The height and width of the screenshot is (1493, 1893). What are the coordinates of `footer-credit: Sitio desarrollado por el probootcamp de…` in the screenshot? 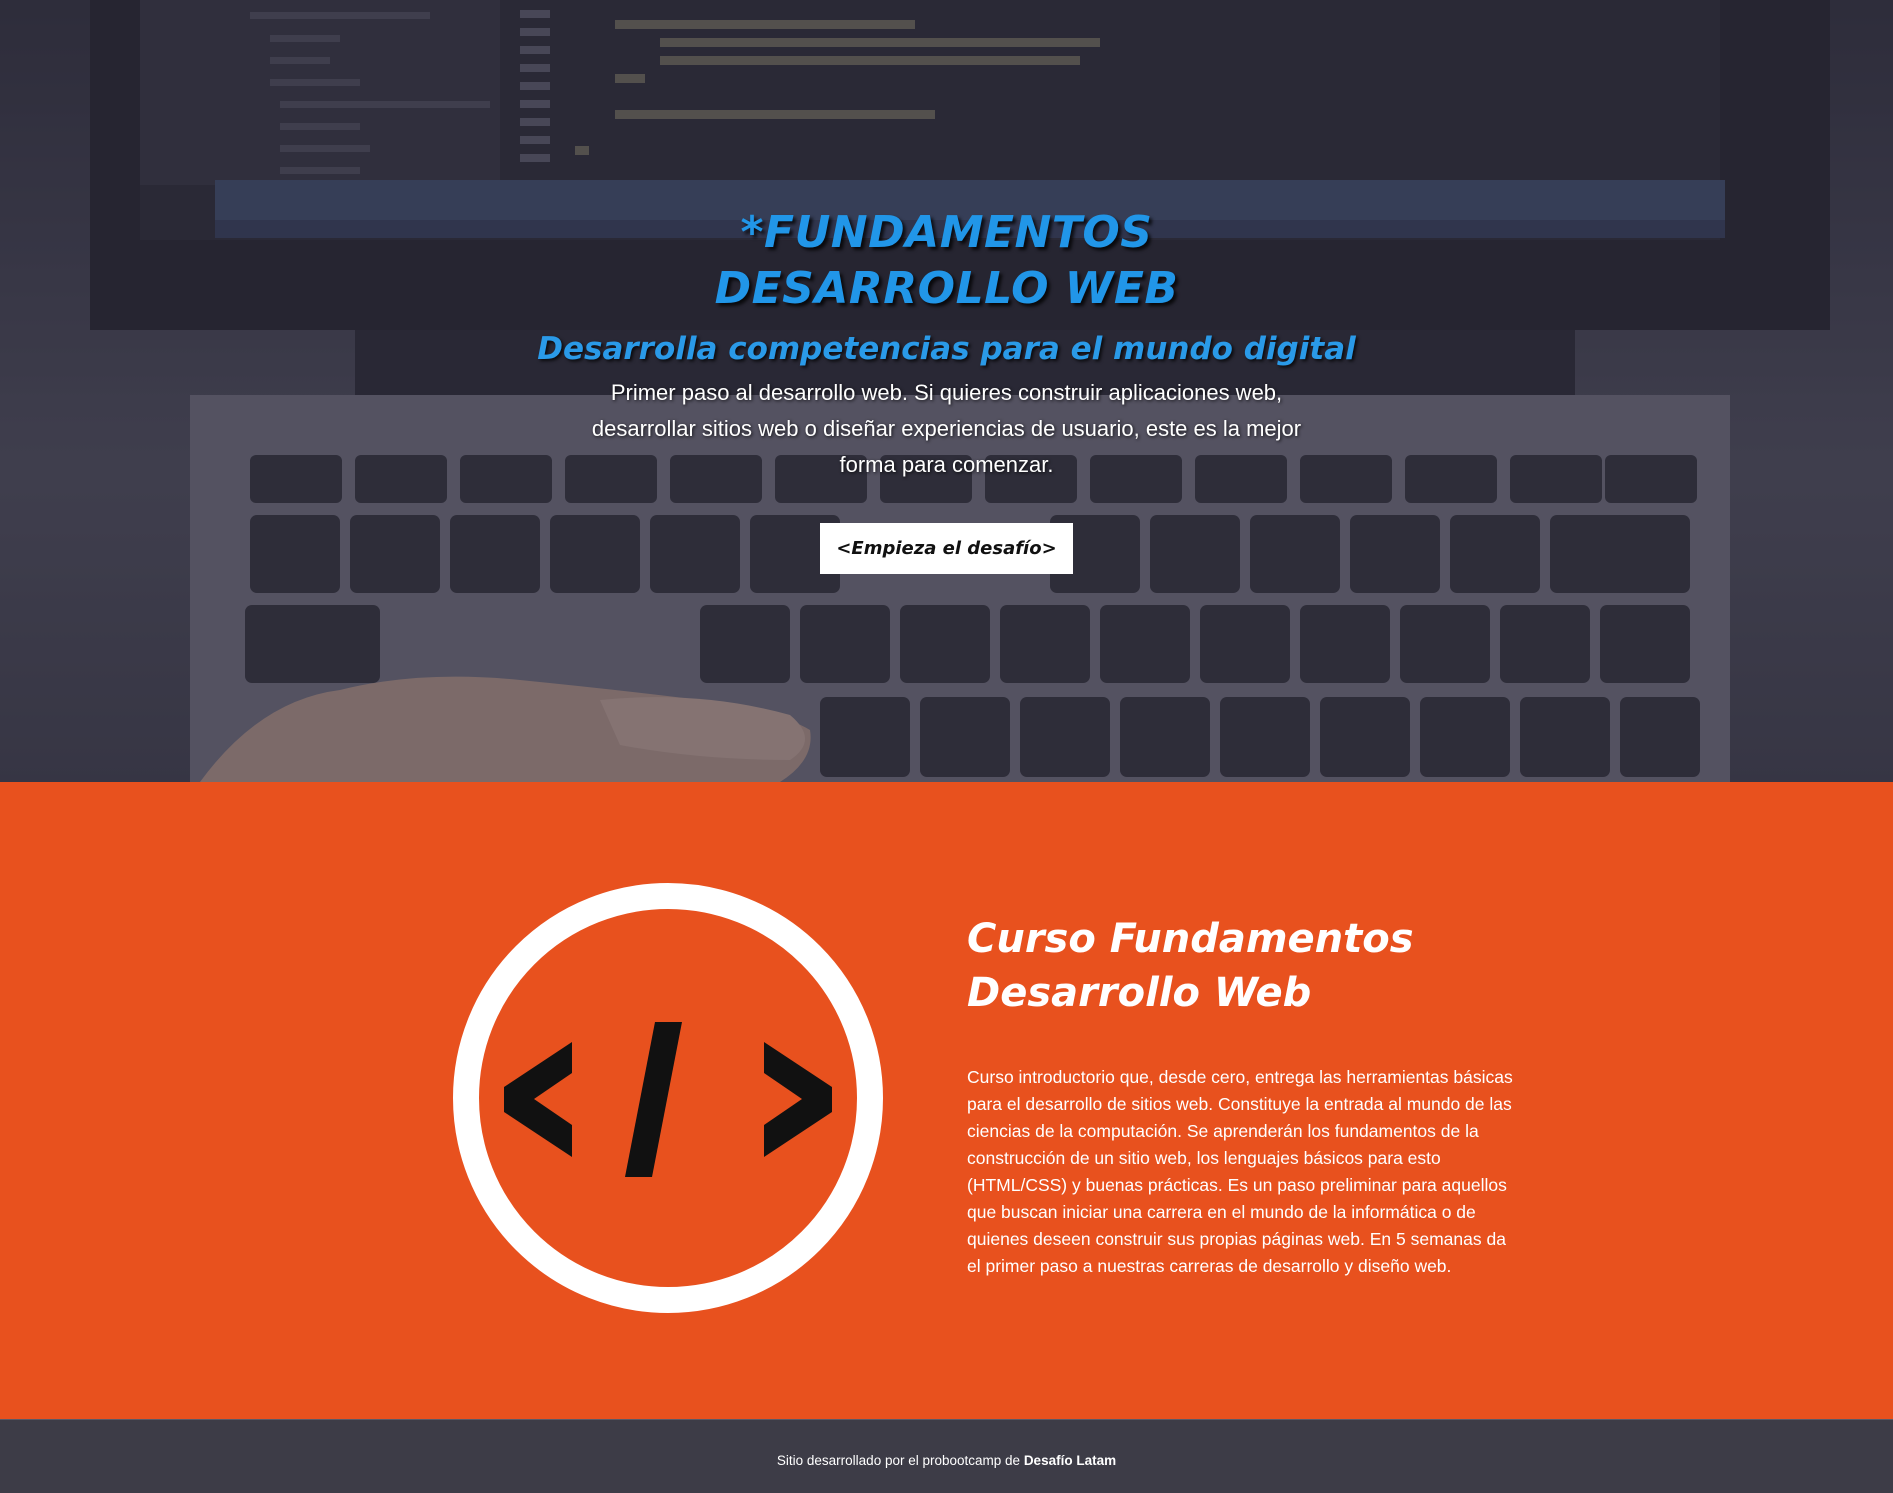 It's located at (946, 1456).